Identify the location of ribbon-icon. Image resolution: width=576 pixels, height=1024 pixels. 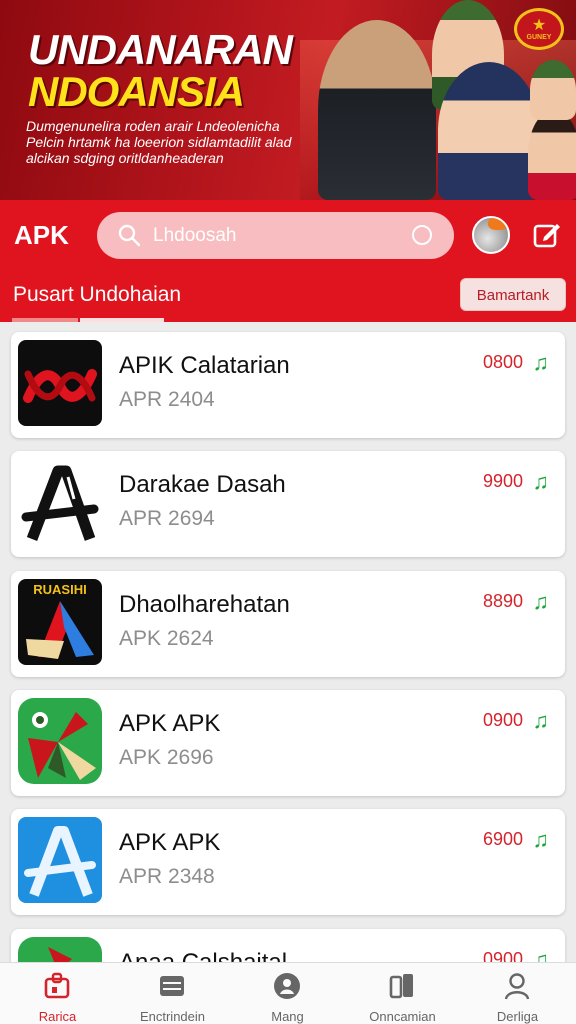
(60, 741).